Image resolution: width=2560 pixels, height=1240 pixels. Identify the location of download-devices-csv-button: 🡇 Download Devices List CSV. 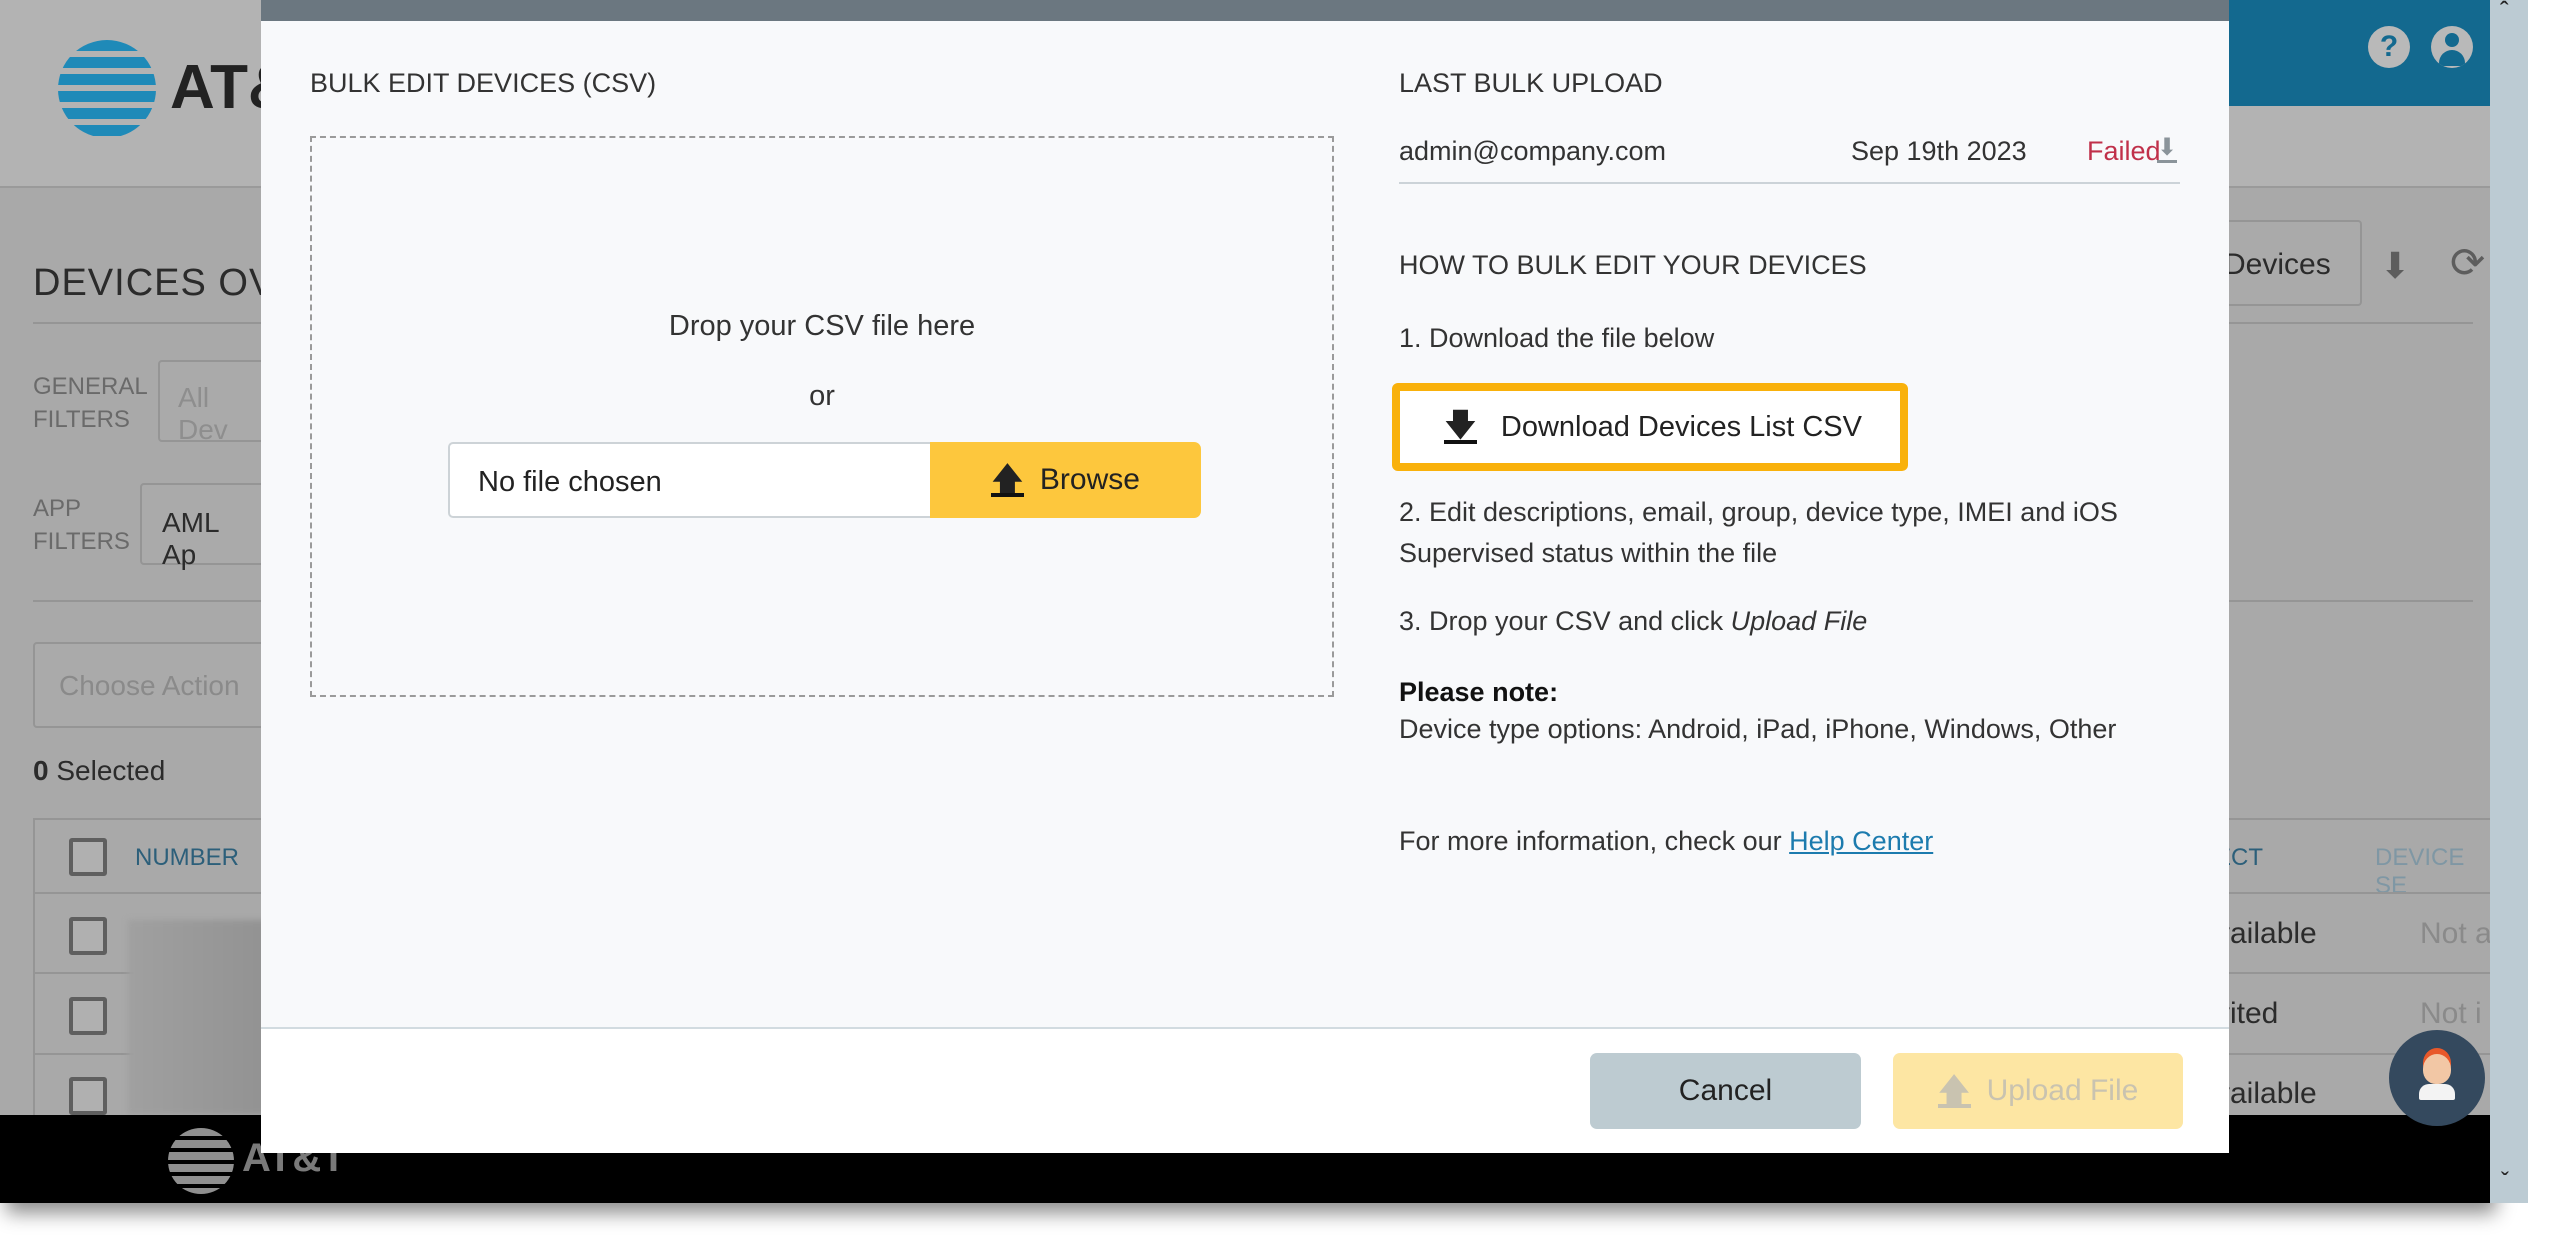
(1650, 427).